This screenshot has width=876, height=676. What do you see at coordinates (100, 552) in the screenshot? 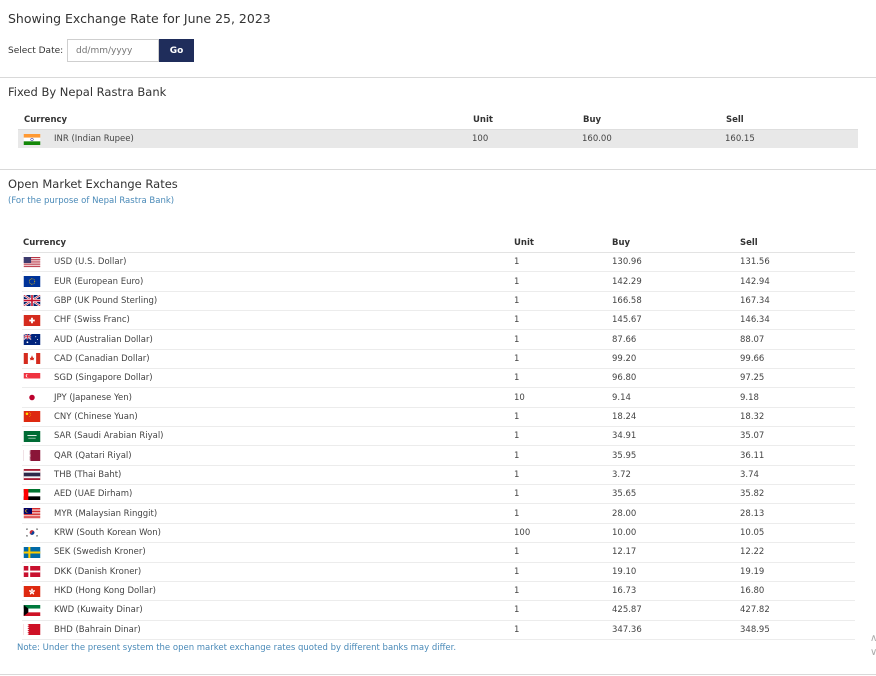
I see `currency-name: SEK (Swedish Kroner)` at bounding box center [100, 552].